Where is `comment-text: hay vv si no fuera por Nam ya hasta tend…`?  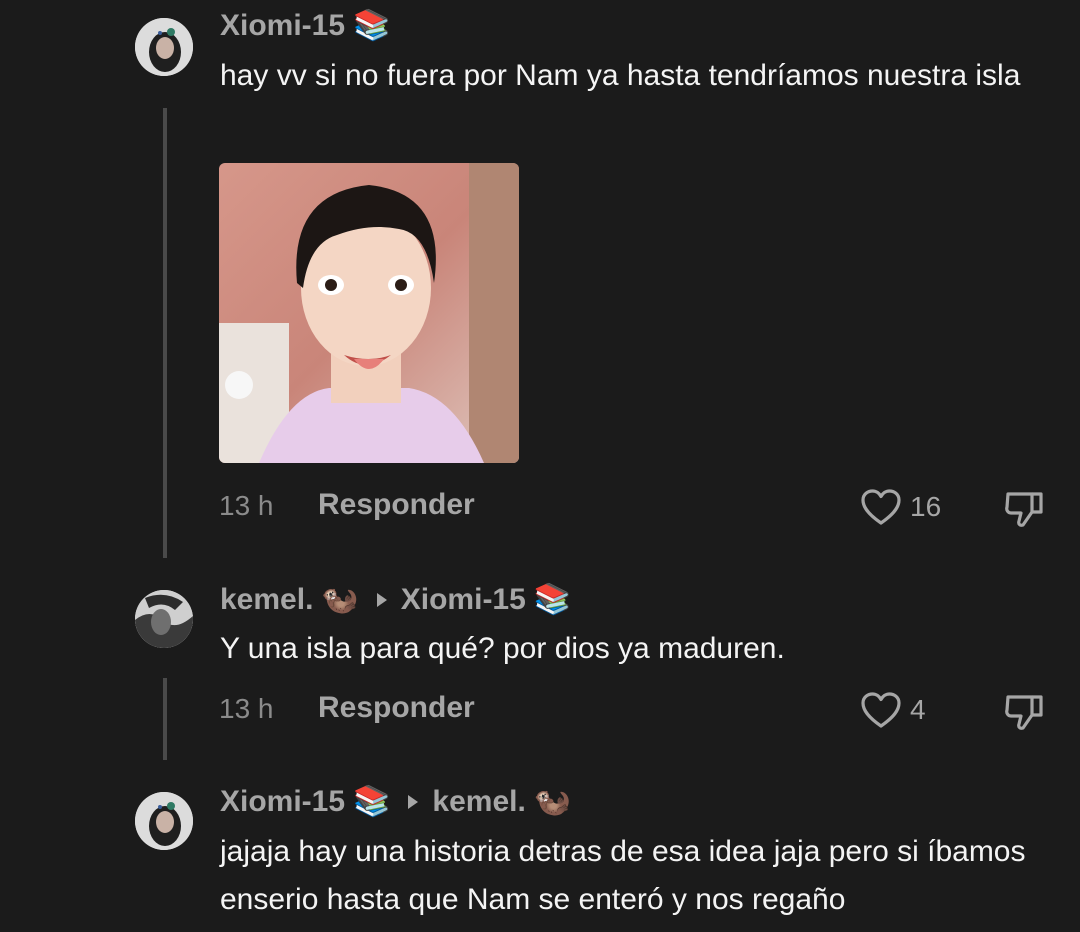
comment-text: hay vv si no fuera por Nam ya hasta tend… is located at coordinates (620, 75).